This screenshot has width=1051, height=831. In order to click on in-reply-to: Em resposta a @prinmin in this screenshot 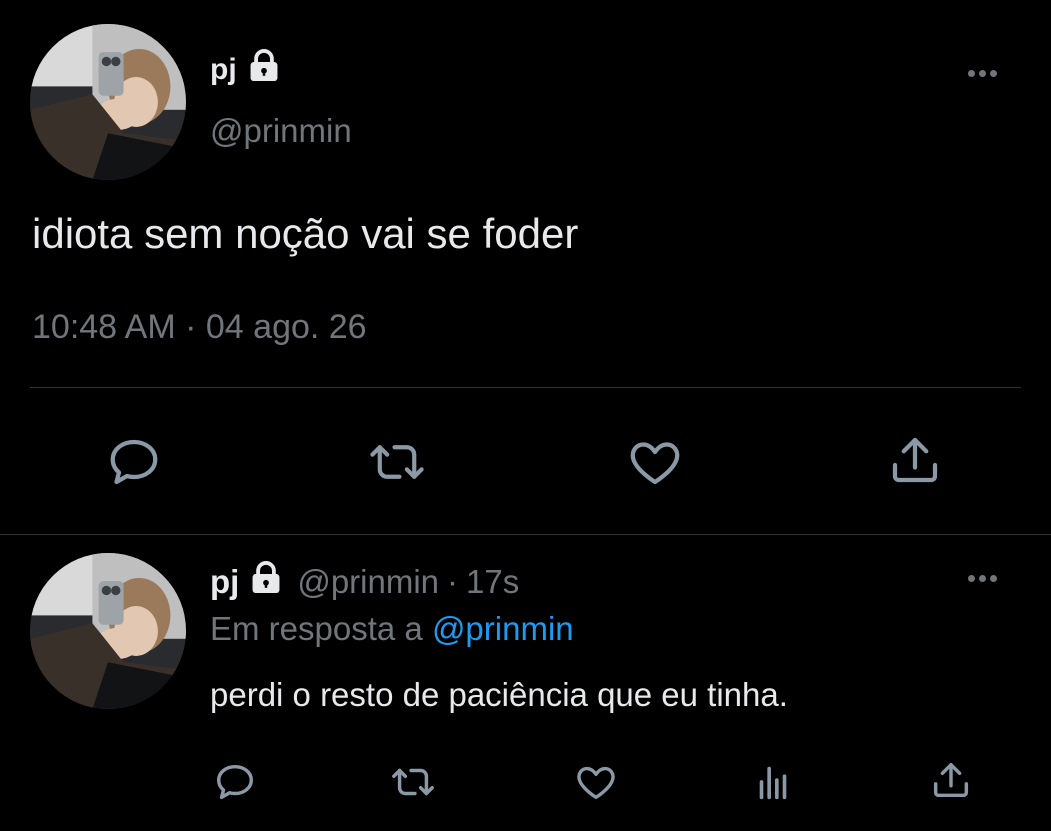, I will do `click(392, 629)`.